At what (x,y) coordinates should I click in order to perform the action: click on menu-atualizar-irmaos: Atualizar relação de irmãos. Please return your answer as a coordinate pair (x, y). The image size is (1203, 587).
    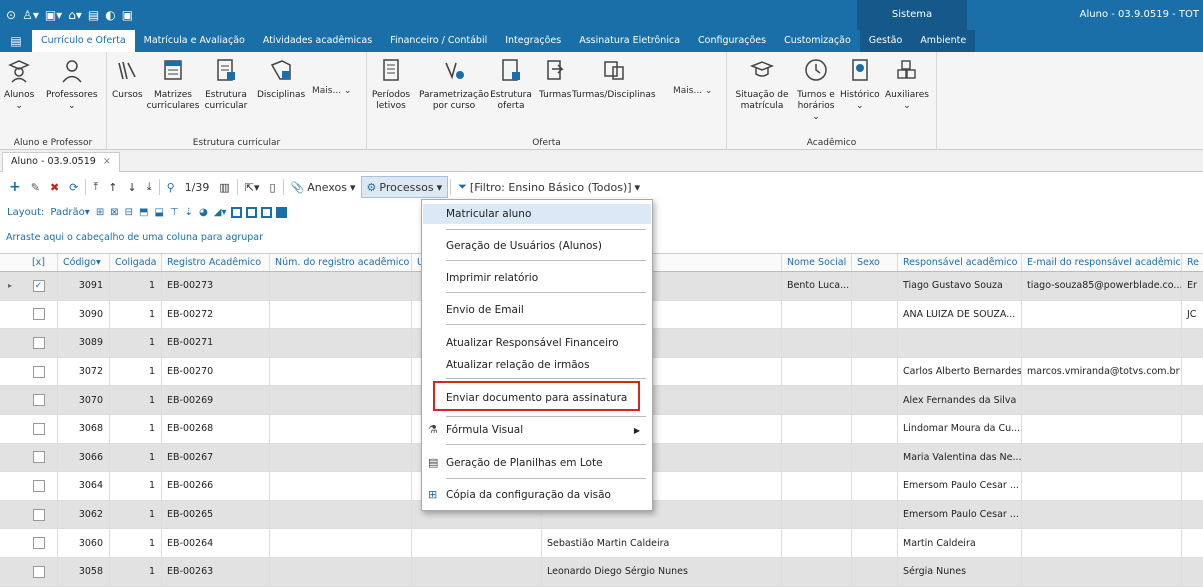
    Looking at the image, I should click on (546, 365).